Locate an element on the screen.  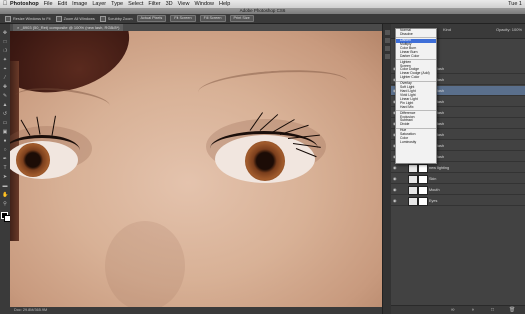
layer-name: Skin is located at coordinates (432, 179).